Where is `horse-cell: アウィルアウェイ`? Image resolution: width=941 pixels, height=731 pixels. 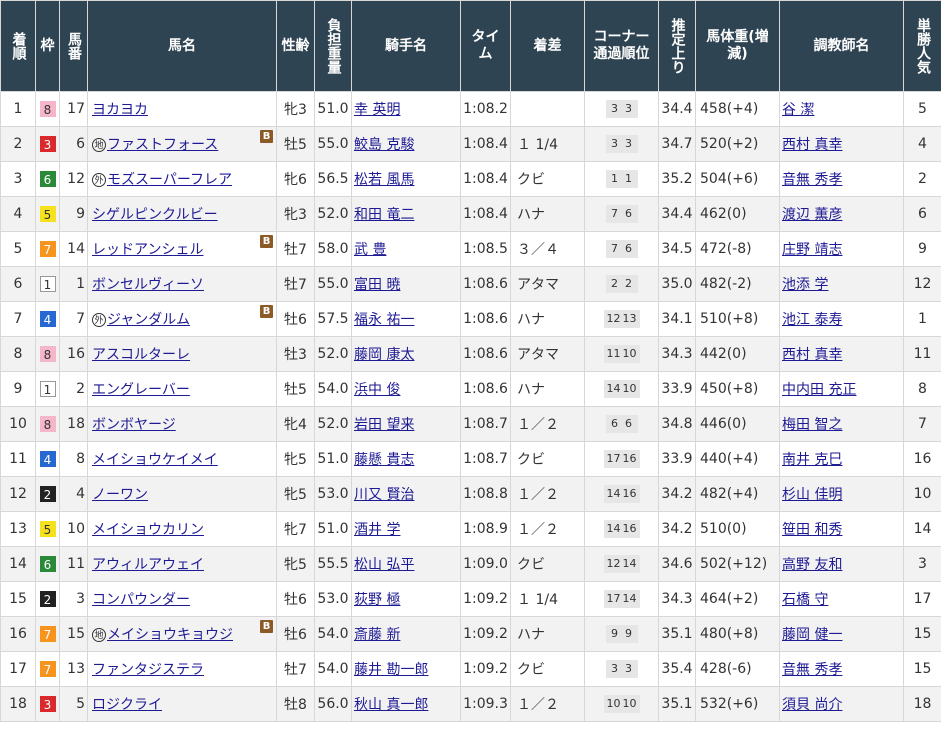 horse-cell: アウィルアウェイ is located at coordinates (182, 564).